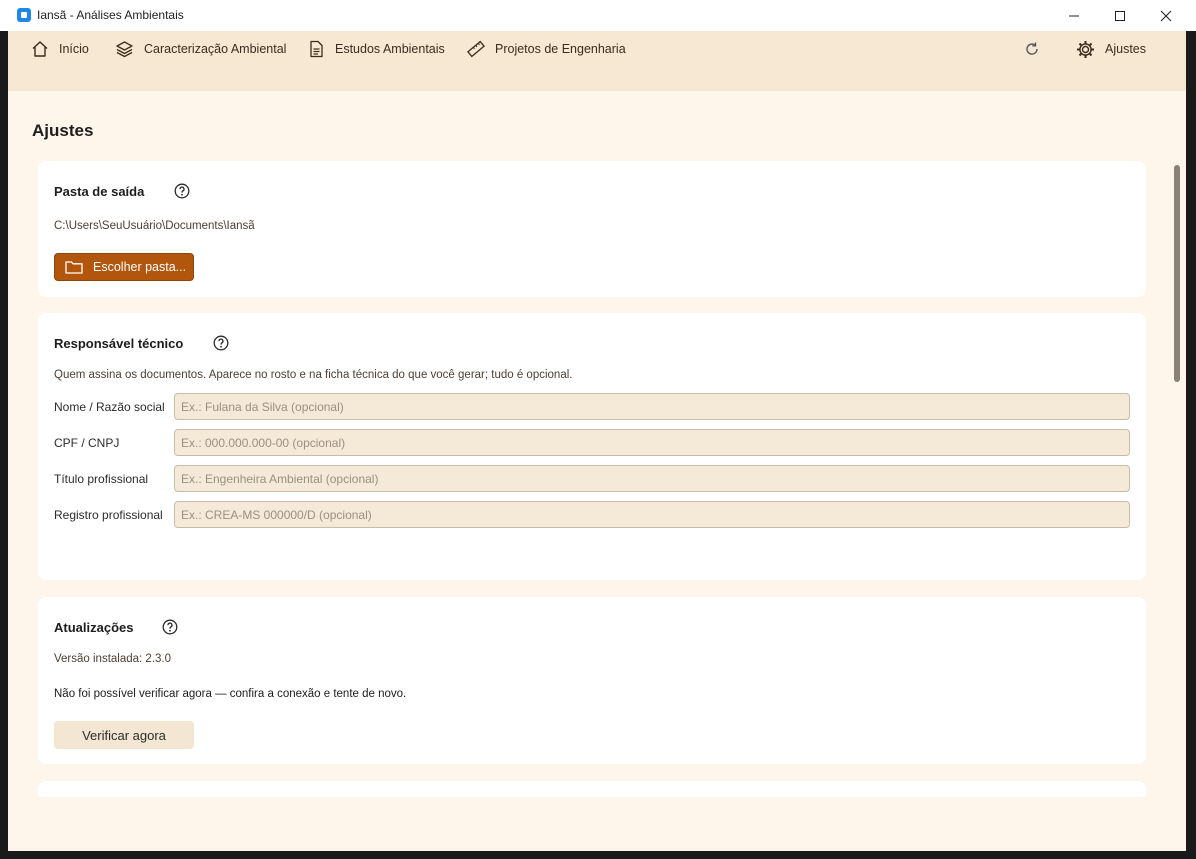 Image resolution: width=1196 pixels, height=859 pixels. I want to click on nav-item-projetos: Projetos de Engenharia, so click(546, 49).